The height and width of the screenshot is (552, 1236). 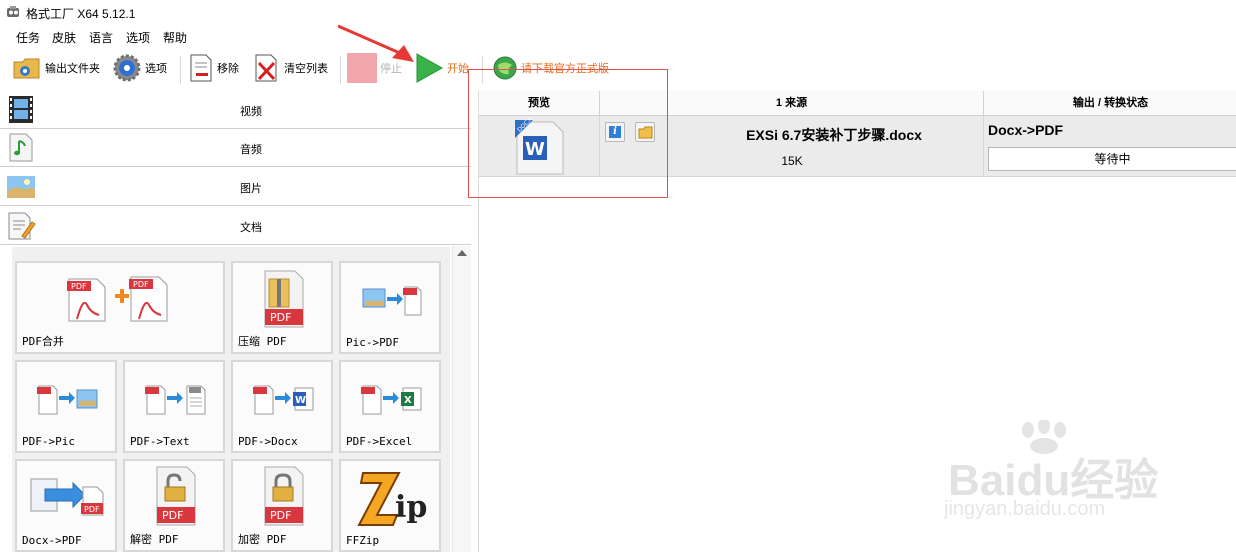 What do you see at coordinates (235, 148) in the screenshot?
I see `category-audio: 音频` at bounding box center [235, 148].